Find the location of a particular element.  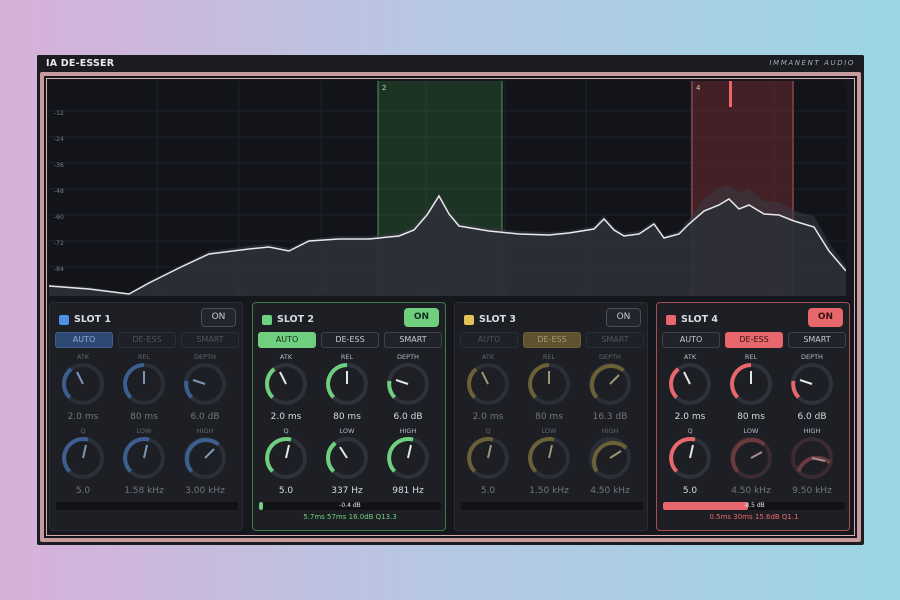

slot-2-depth-label: DEPTH is located at coordinates (408, 357).